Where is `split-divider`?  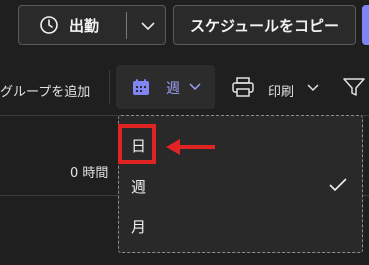
split-divider is located at coordinates (126, 25).